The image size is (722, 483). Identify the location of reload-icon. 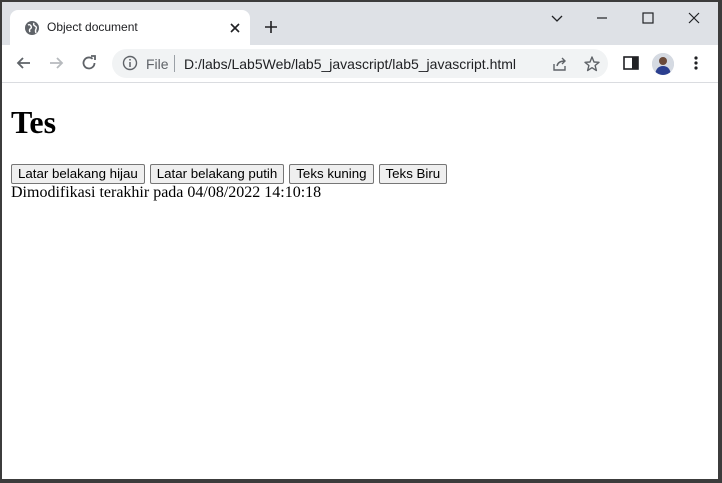
(89, 63).